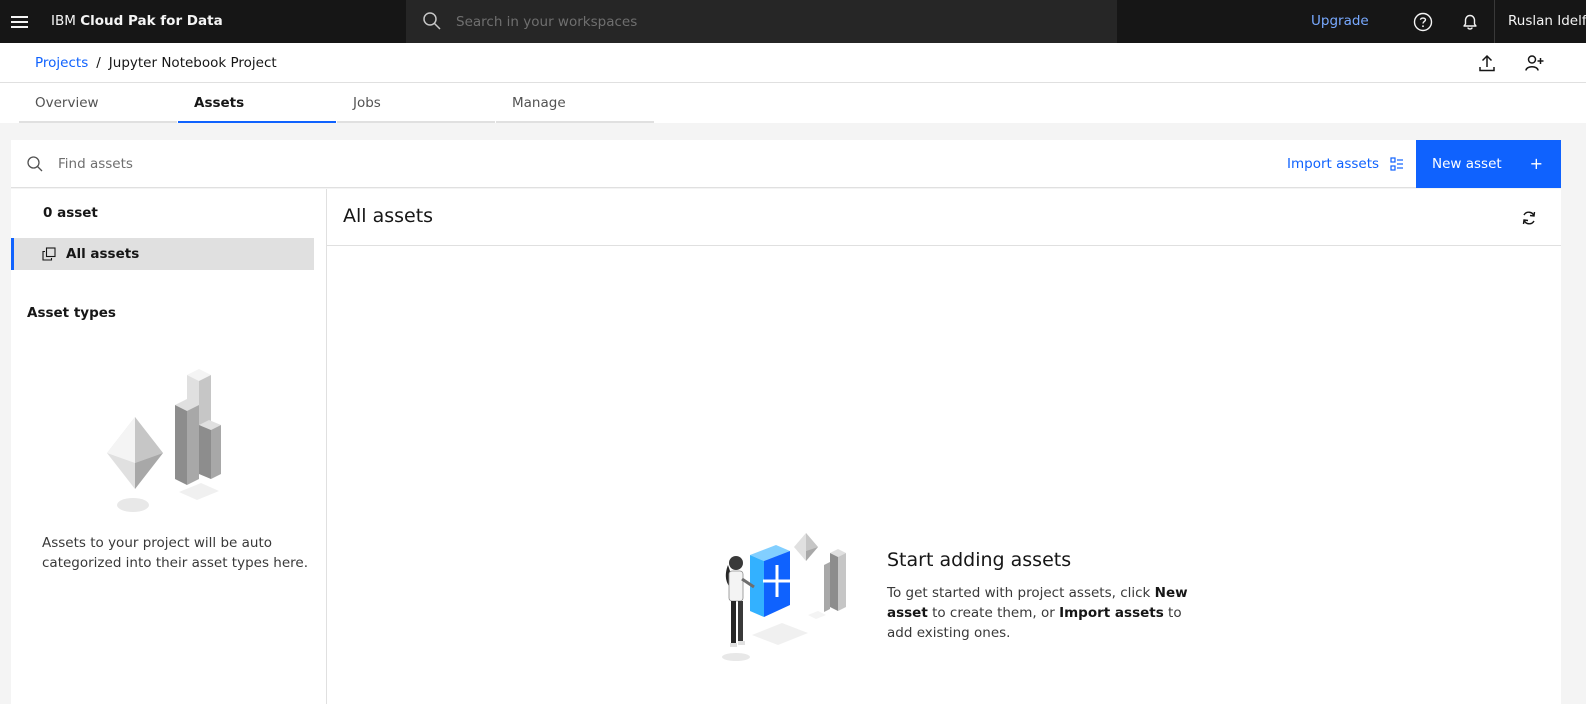 This screenshot has width=1586, height=704. I want to click on import-icon, so click(1397, 164).